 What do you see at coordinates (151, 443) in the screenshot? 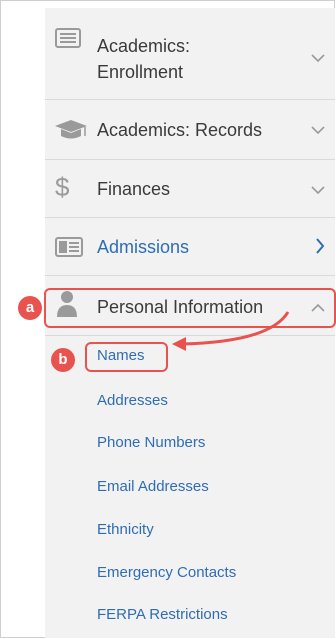
I see `submenu-item-phone-numbers: Phone Numbers` at bounding box center [151, 443].